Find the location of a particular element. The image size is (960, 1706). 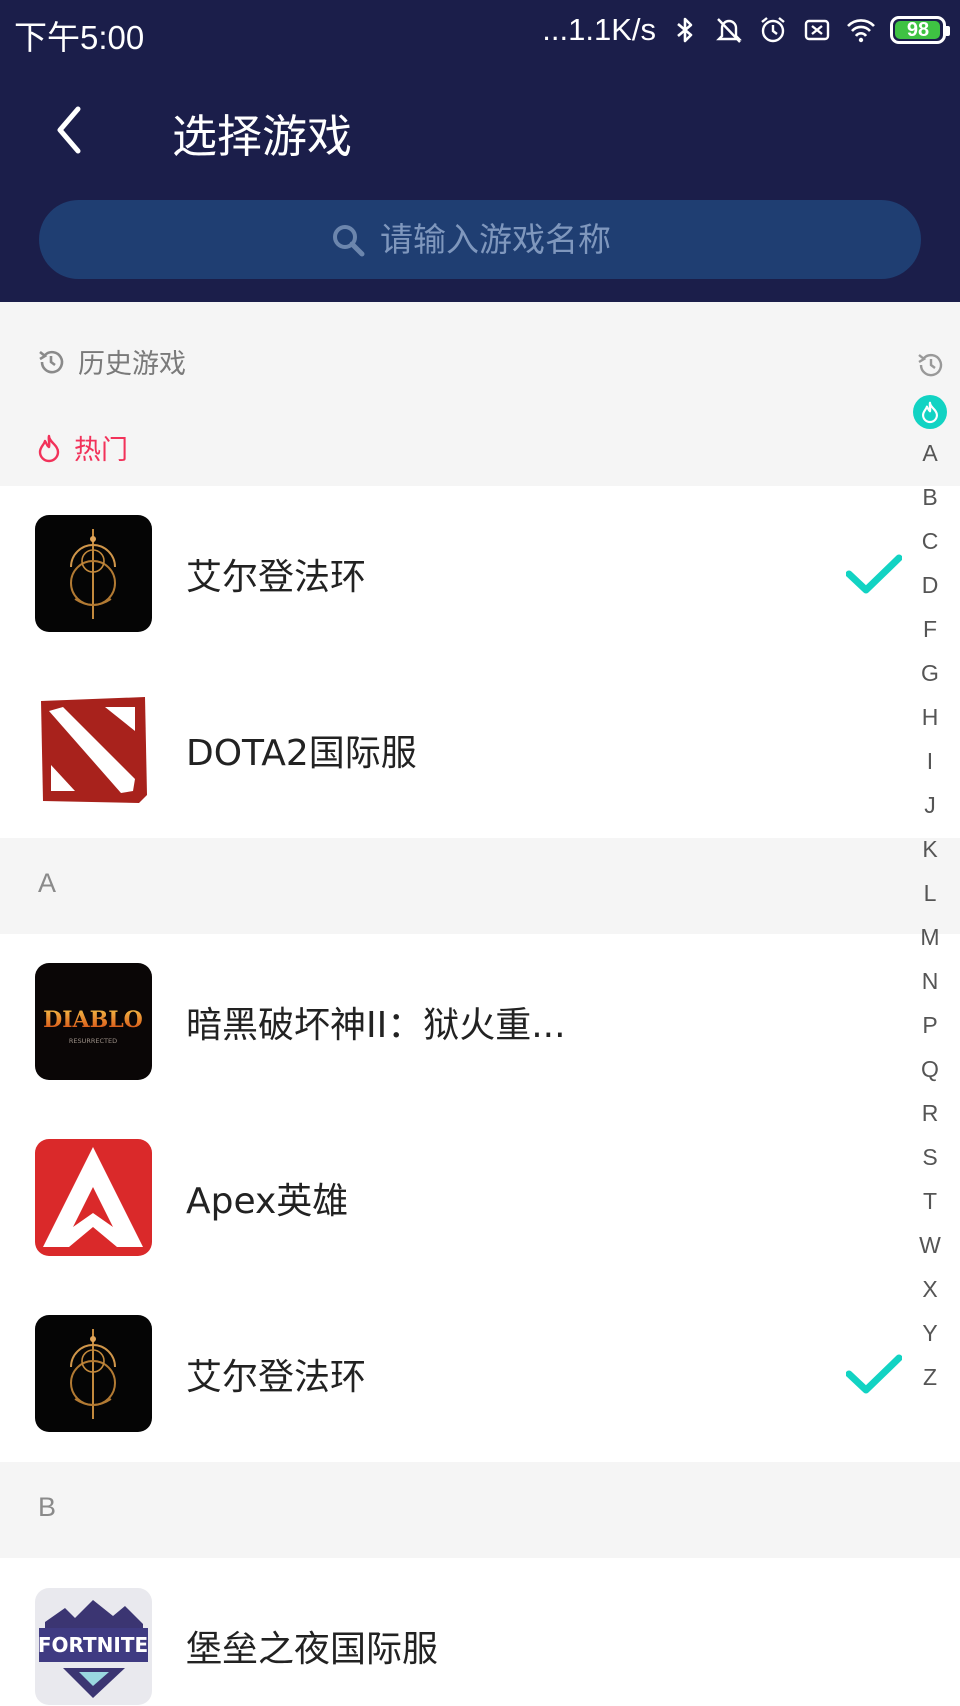

bluetooth-icon is located at coordinates (685, 30).